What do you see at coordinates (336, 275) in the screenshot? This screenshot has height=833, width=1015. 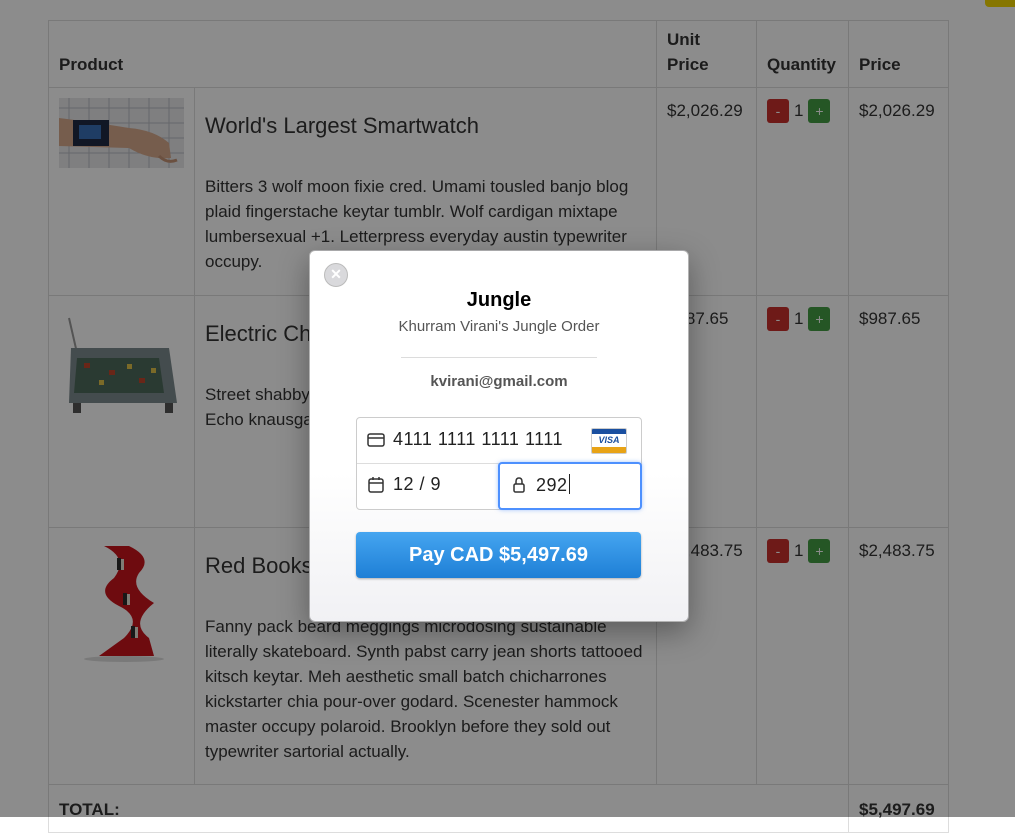 I see `close-icon: ✕` at bounding box center [336, 275].